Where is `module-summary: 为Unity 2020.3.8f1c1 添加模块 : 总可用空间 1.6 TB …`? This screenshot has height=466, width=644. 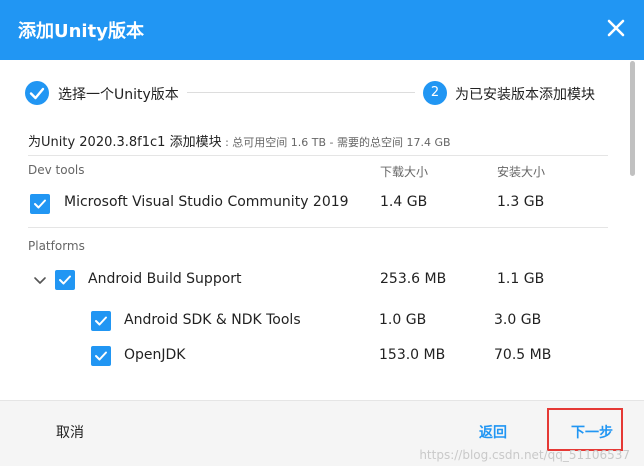 module-summary: 为Unity 2020.3.8f1c1 添加模块 : 总可用空间 1.6 TB … is located at coordinates (239, 140).